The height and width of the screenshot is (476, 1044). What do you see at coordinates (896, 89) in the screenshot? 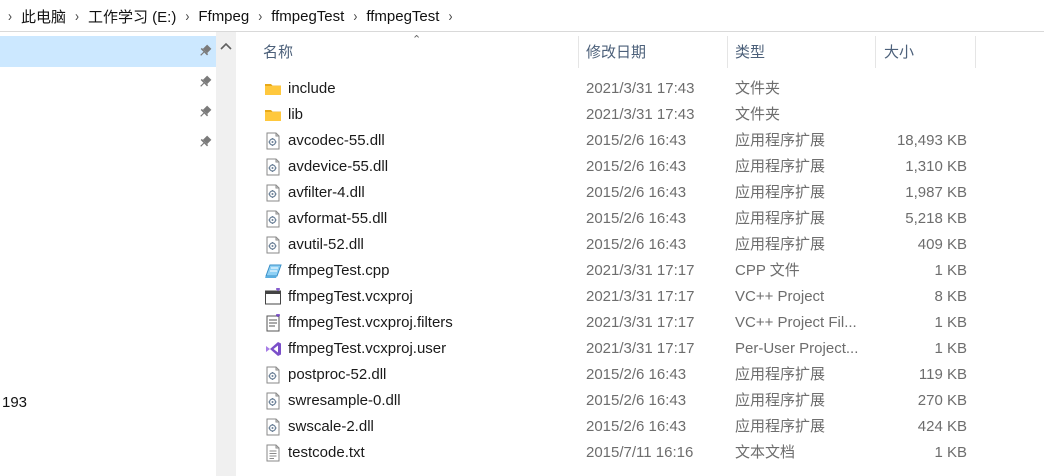
I see `file-size` at bounding box center [896, 89].